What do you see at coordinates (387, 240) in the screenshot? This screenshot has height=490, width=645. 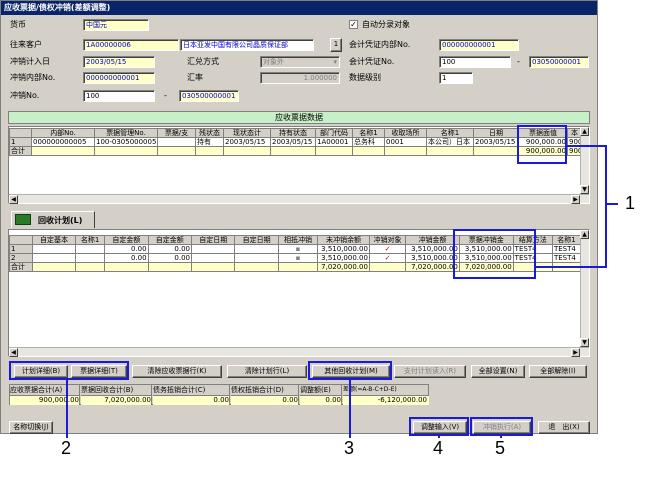 I see `plan-col-offset-target: 冲销对象` at bounding box center [387, 240].